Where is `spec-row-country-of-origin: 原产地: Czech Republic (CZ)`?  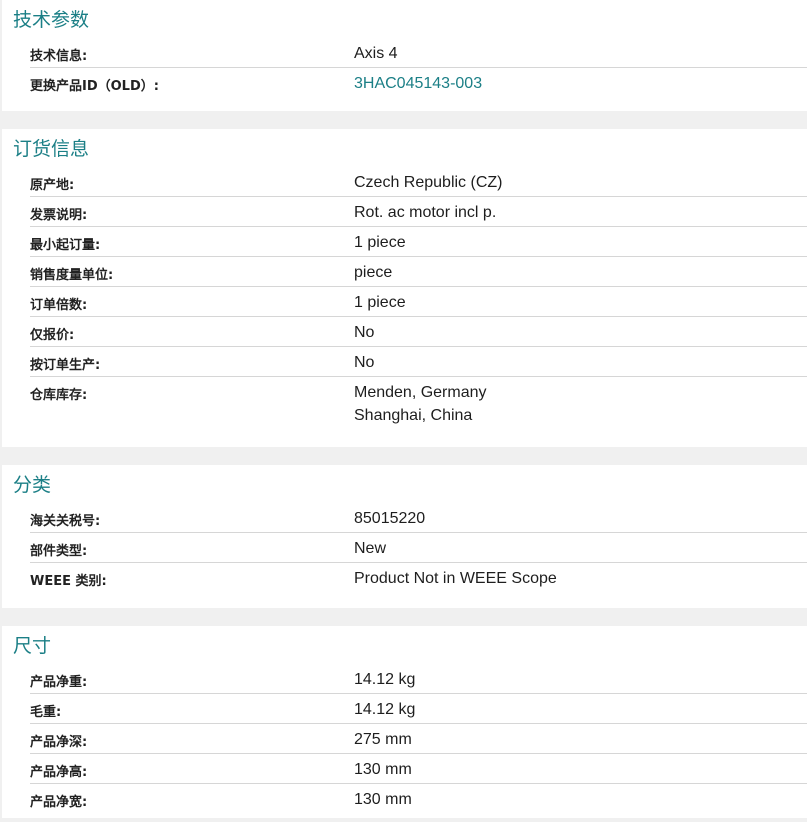 spec-row-country-of-origin: 原产地: Czech Republic (CZ) is located at coordinates (418, 182).